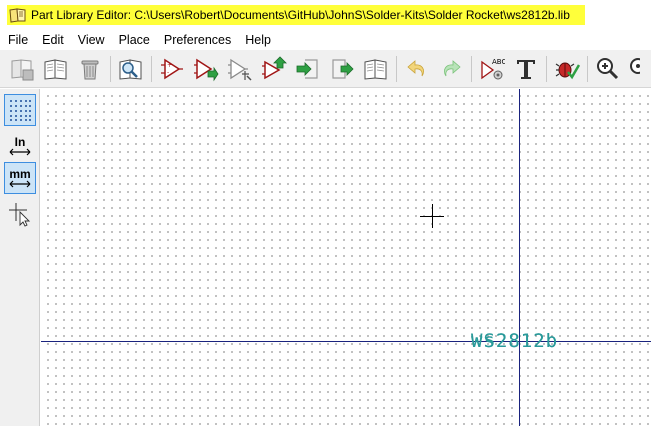  What do you see at coordinates (20, 257) in the screenshot?
I see `left-toolbar: In mm` at bounding box center [20, 257].